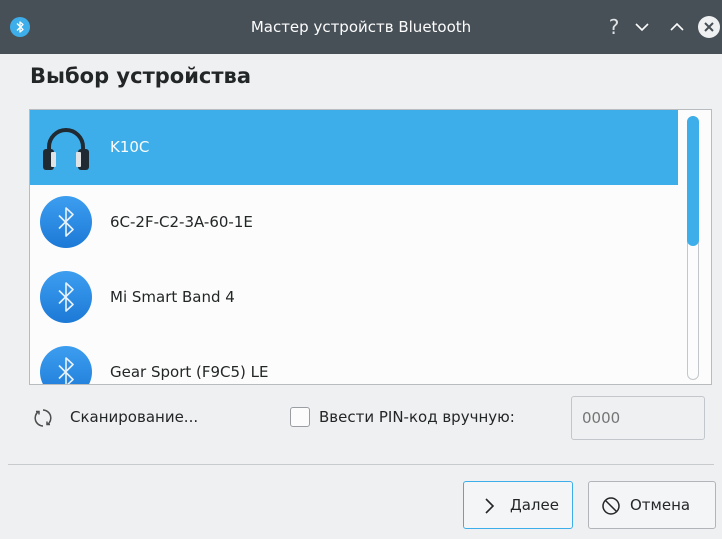  I want to click on device-name: Mi Smart Band 4, so click(172, 297).